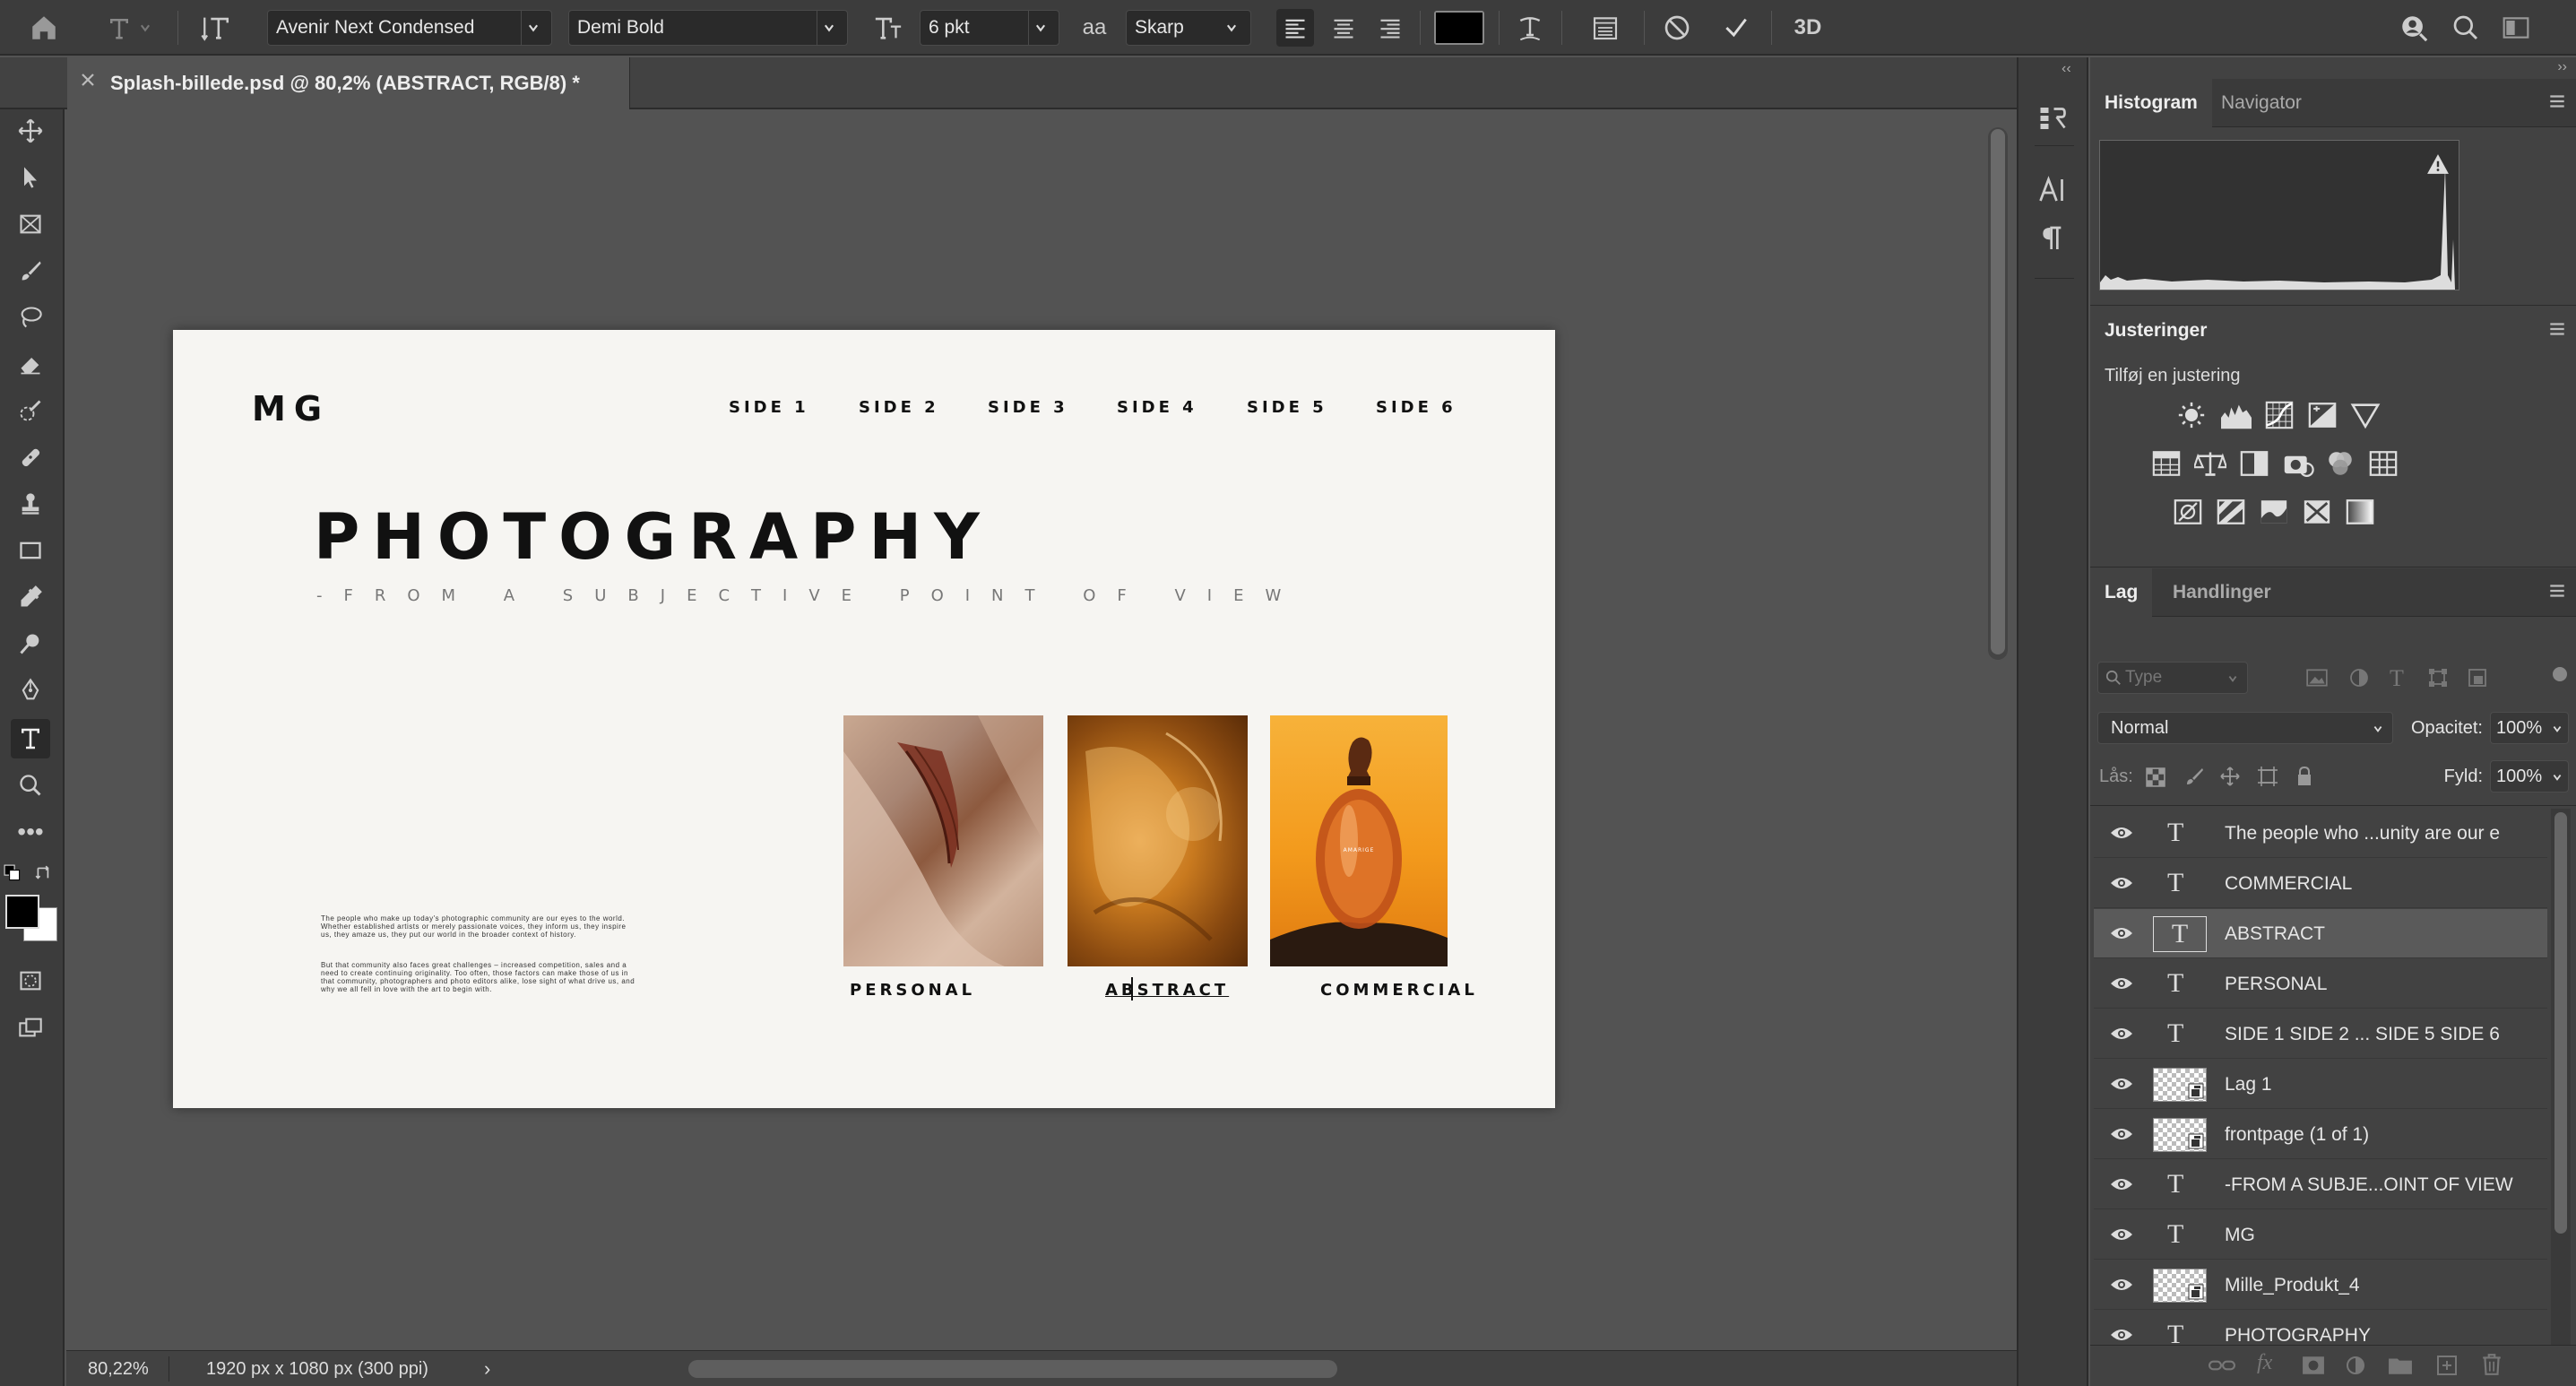 This screenshot has height=1386, width=2576. Describe the element at coordinates (2155, 777) in the screenshot. I see `lock-transparent-icon` at that location.